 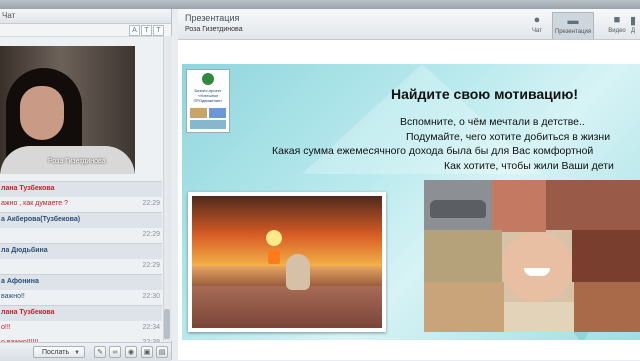 What do you see at coordinates (147, 352) in the screenshot?
I see `lock-icon: ▣` at bounding box center [147, 352].